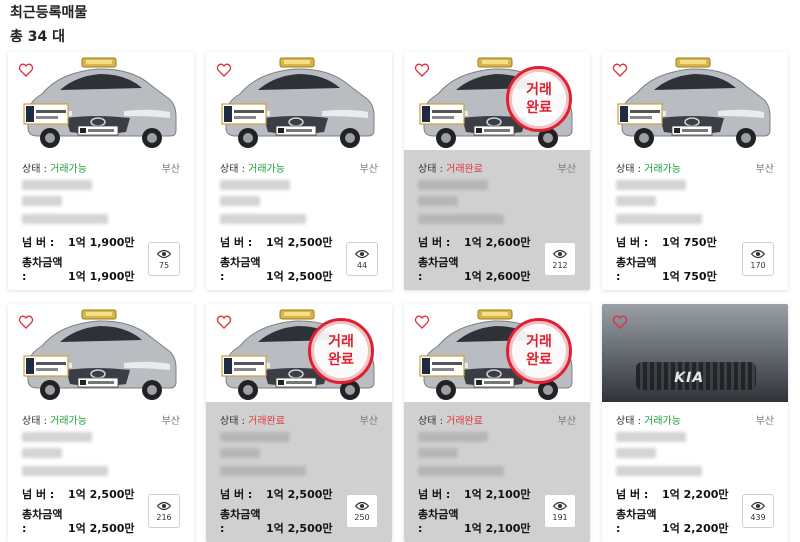  I want to click on view-count: 216, so click(164, 517).